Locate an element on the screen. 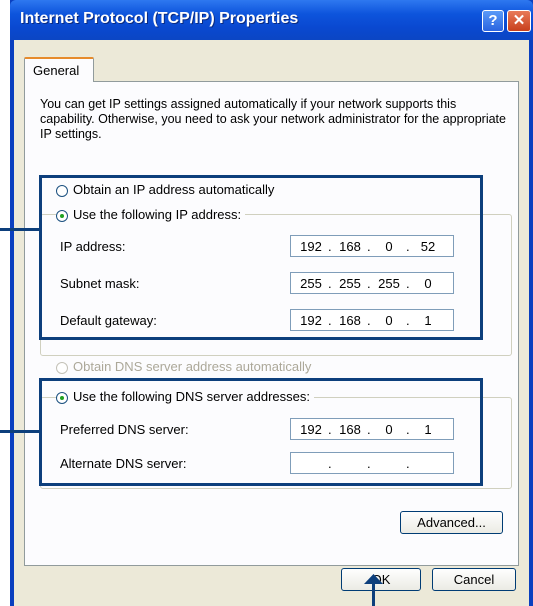  tab-general-label: General is located at coordinates (56, 70).